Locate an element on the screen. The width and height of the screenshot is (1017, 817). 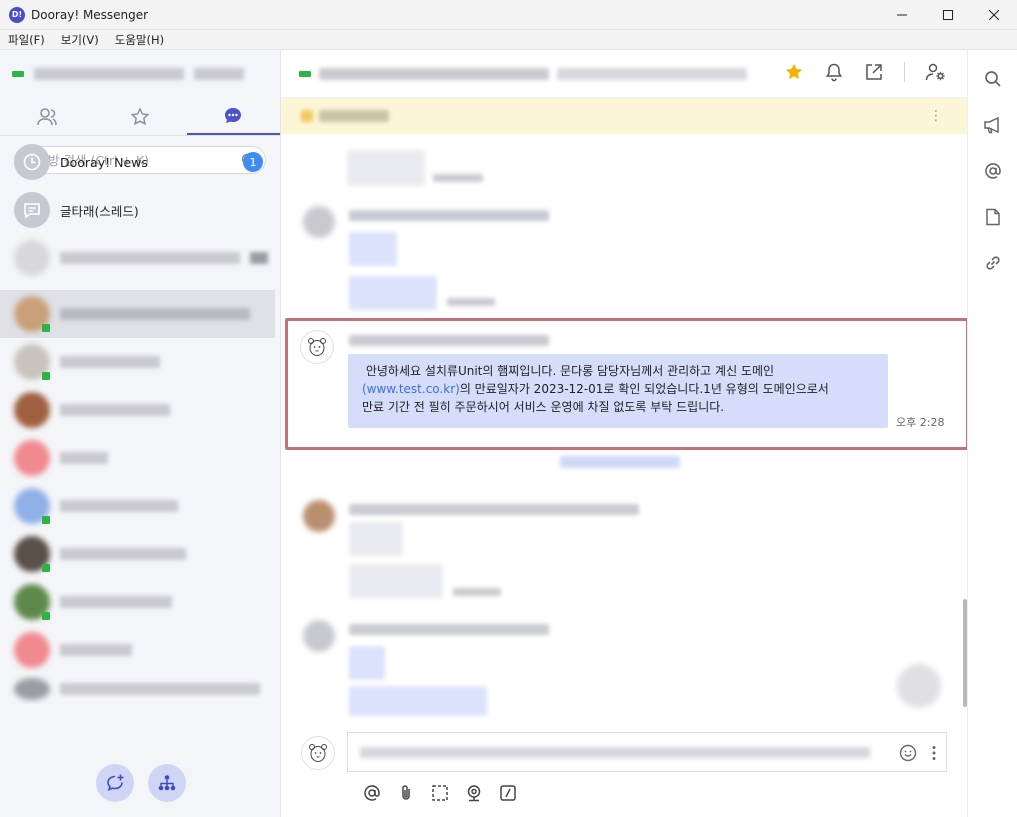
my-avatar is located at coordinates (318, 753).